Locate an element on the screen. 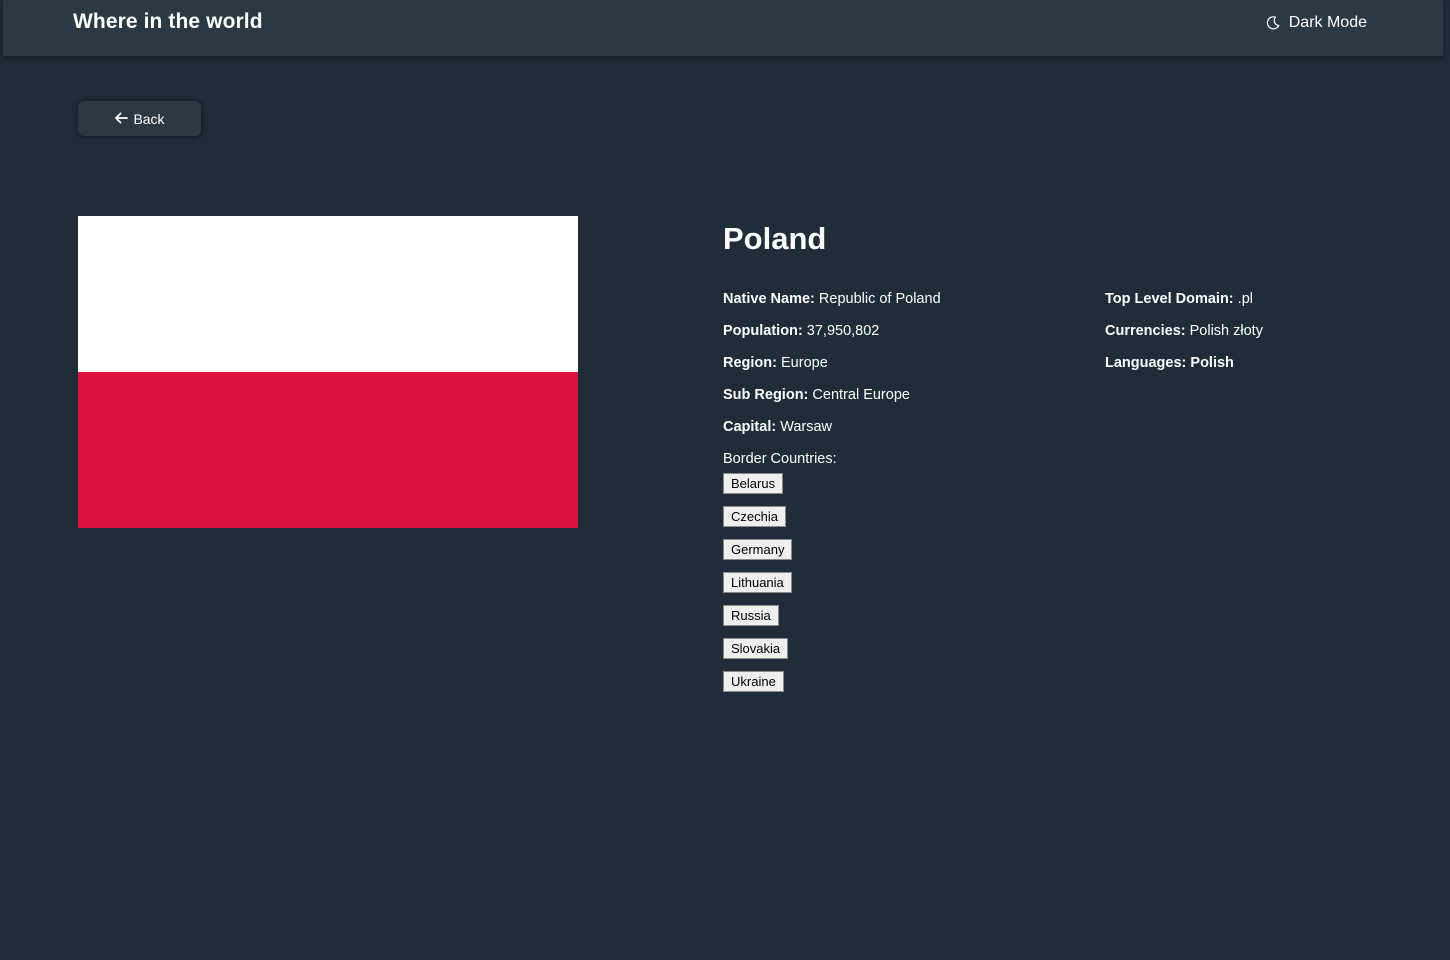  detail-population: Population: 37,950,802 is located at coordinates (832, 337).